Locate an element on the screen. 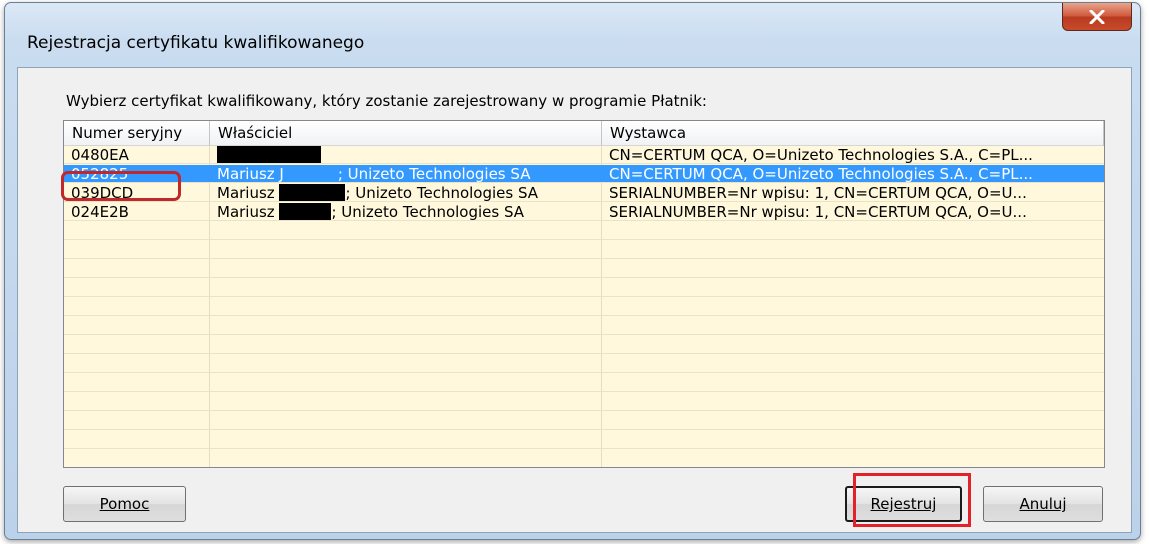 This screenshot has height=544, width=1149. close-x-icon is located at coordinates (1097, 16).